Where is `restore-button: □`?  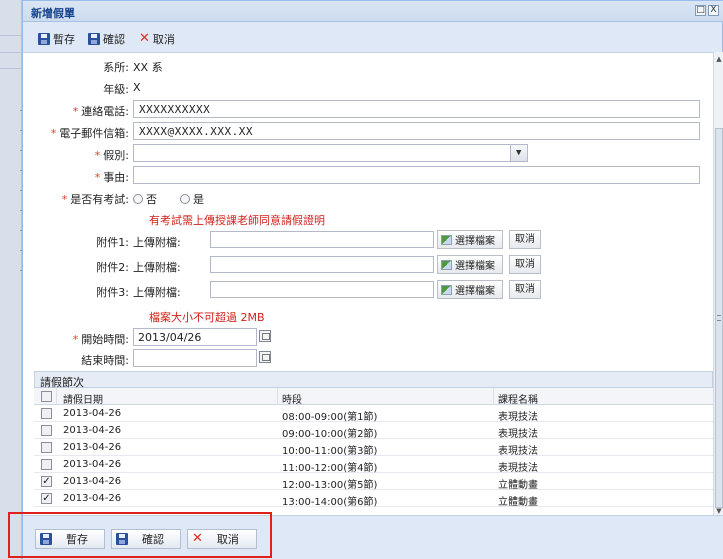
restore-button: □ is located at coordinates (700, 10).